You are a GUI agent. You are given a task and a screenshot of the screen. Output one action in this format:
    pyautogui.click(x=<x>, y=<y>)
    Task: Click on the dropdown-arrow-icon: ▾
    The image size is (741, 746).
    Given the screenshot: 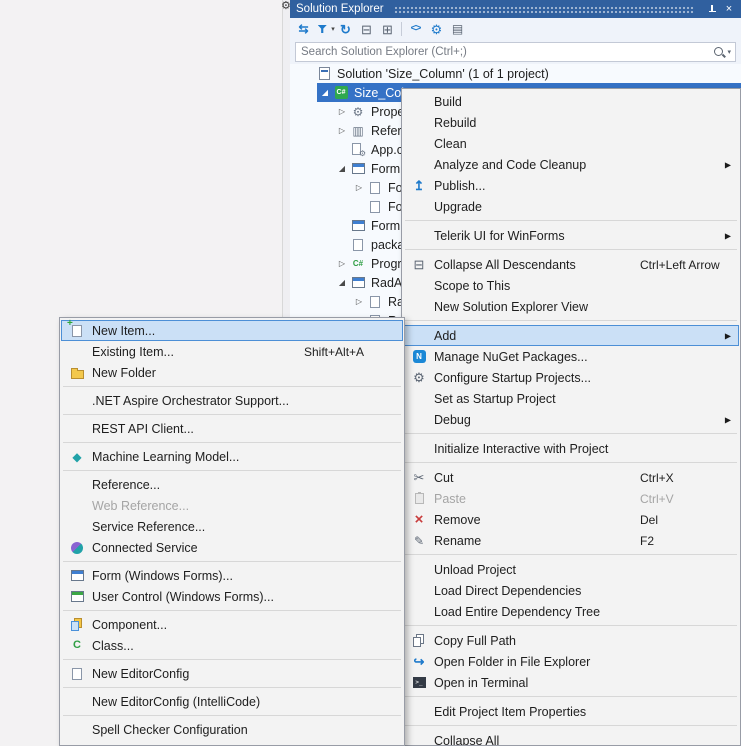 What is the action you would take?
    pyautogui.click(x=729, y=52)
    